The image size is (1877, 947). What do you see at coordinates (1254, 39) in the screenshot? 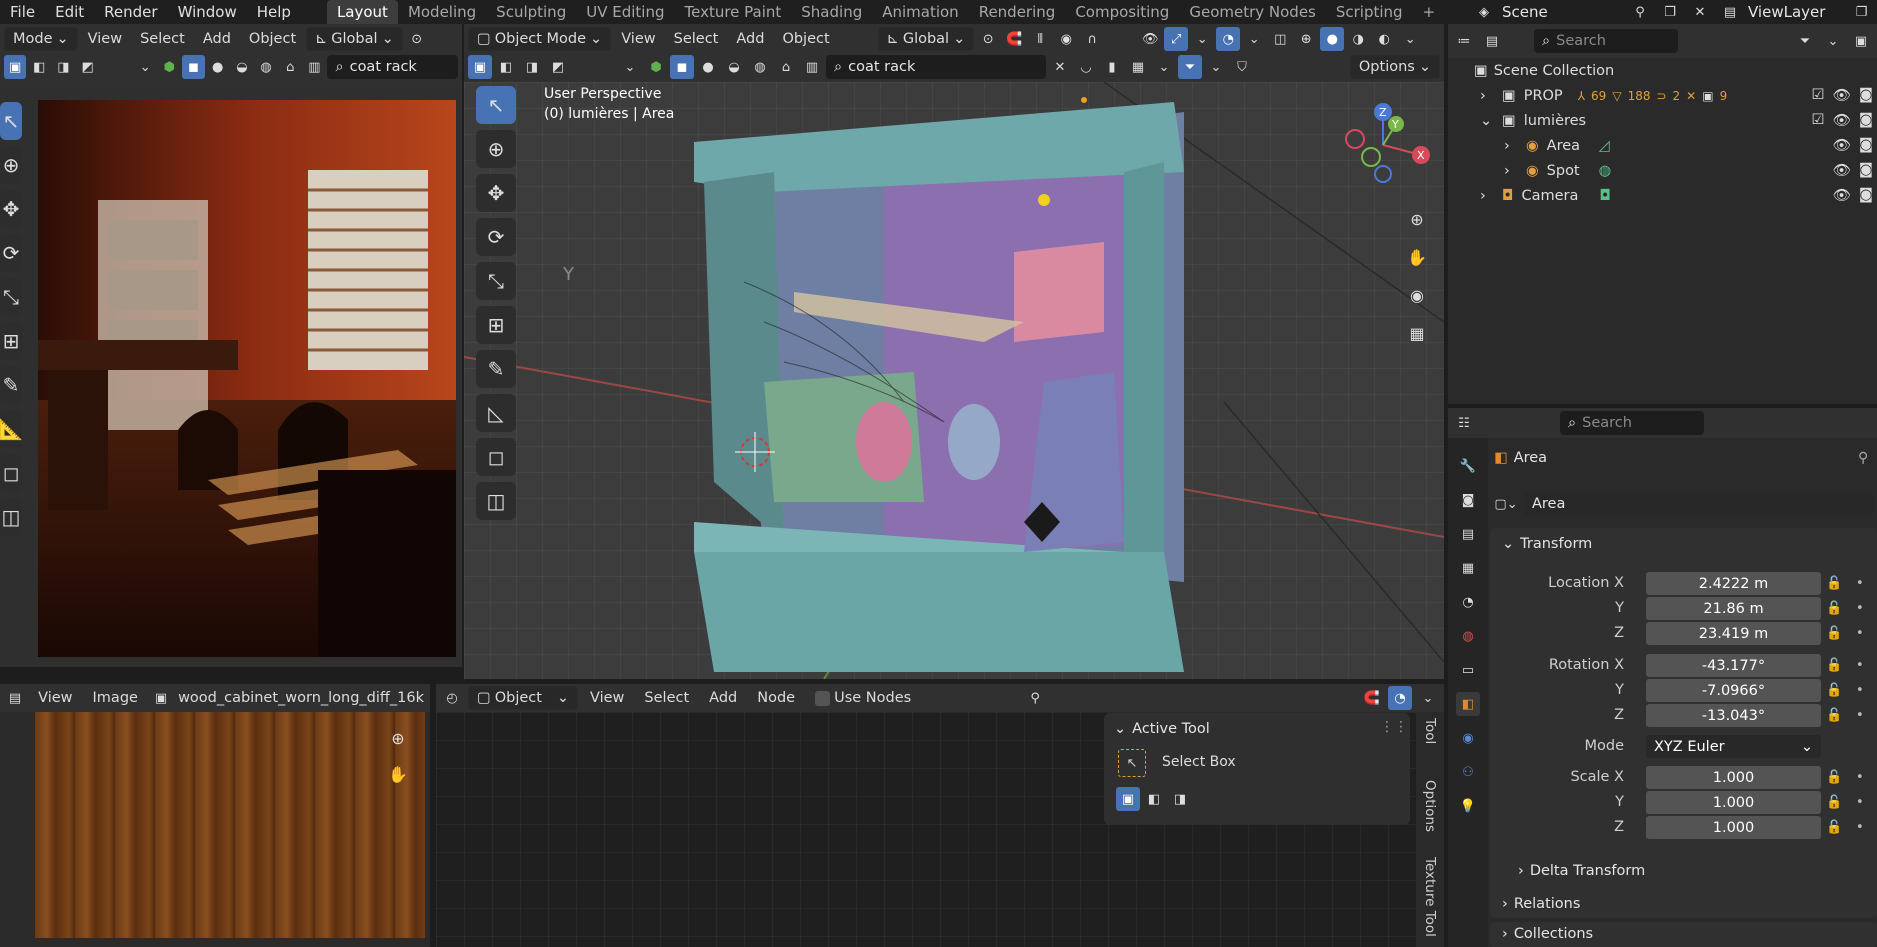
I see `overlay-dropdown-icon: ⌄` at bounding box center [1254, 39].